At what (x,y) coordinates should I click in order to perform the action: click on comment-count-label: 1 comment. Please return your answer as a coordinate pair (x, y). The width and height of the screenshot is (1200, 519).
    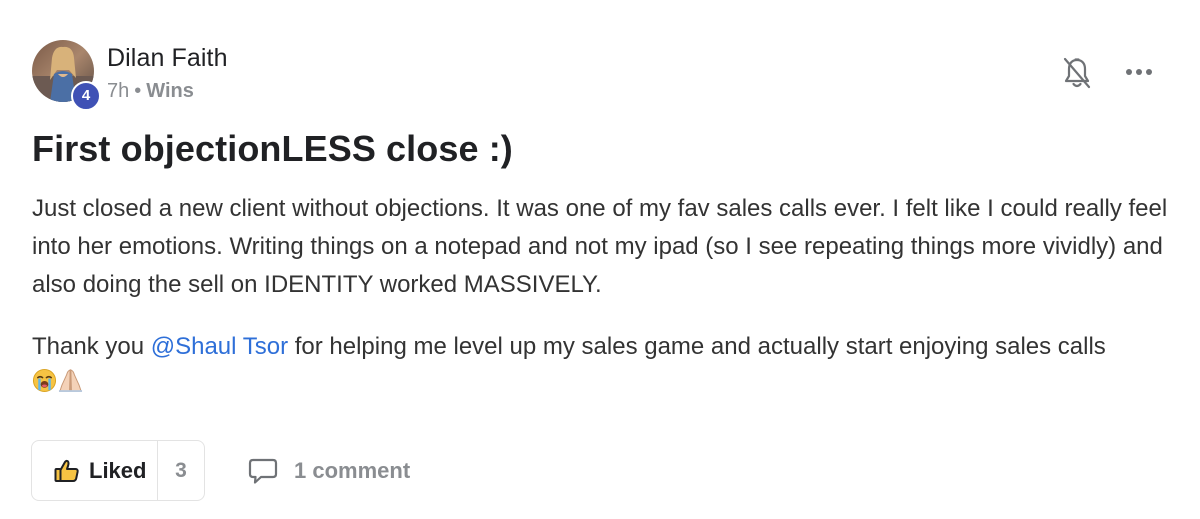
    Looking at the image, I should click on (352, 470).